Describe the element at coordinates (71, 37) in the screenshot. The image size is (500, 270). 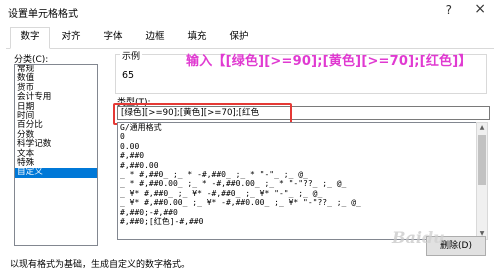
I see `tab-alignment: 对齐` at that location.